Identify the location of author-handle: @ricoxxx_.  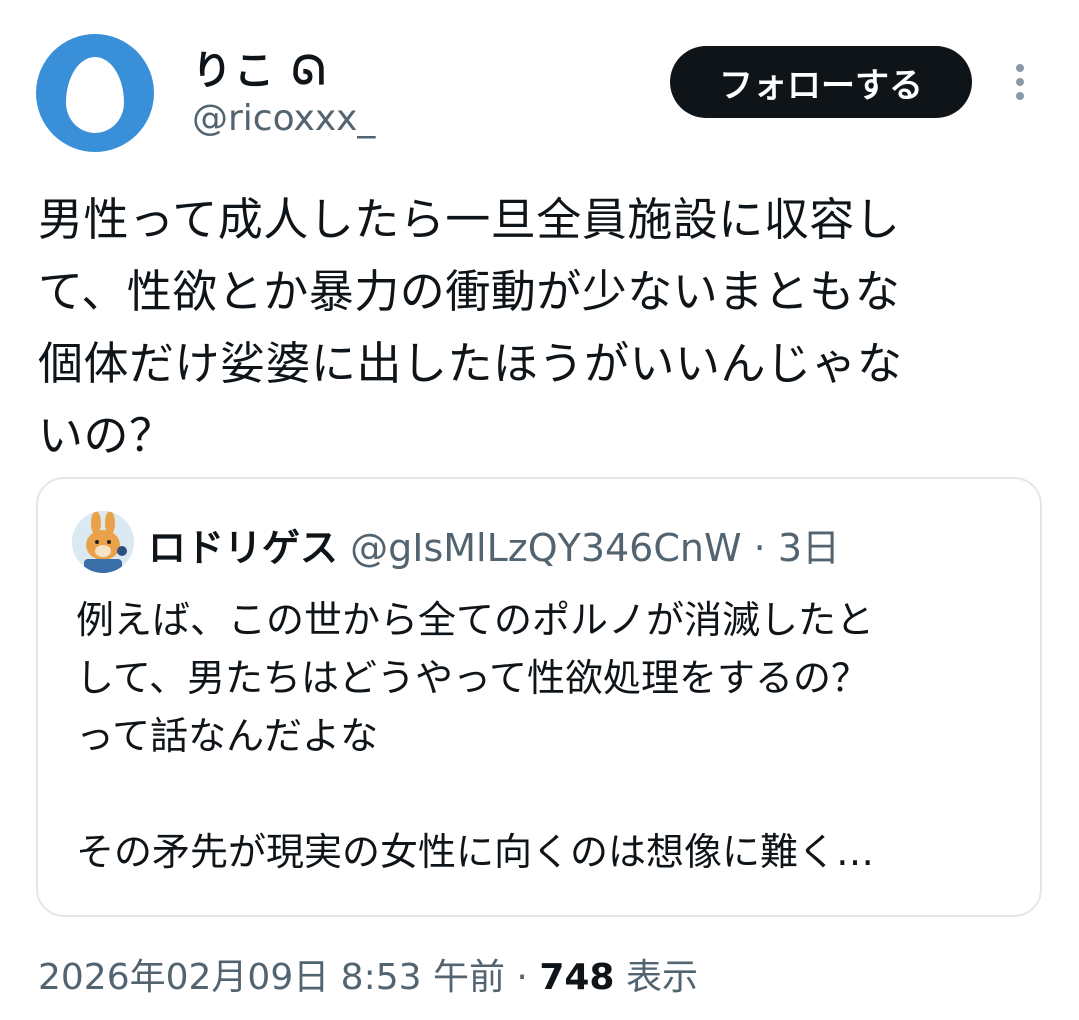
(283, 118).